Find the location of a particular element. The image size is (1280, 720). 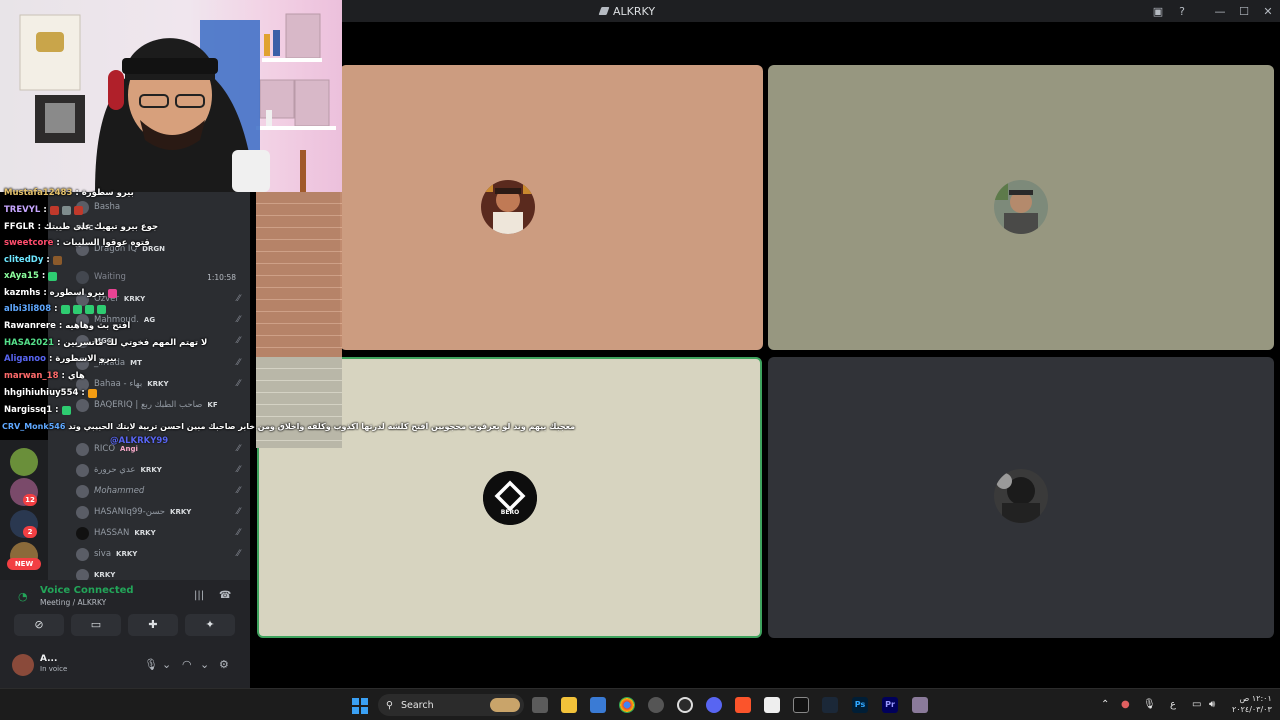

network-icon: ▭ is located at coordinates (1196, 704).